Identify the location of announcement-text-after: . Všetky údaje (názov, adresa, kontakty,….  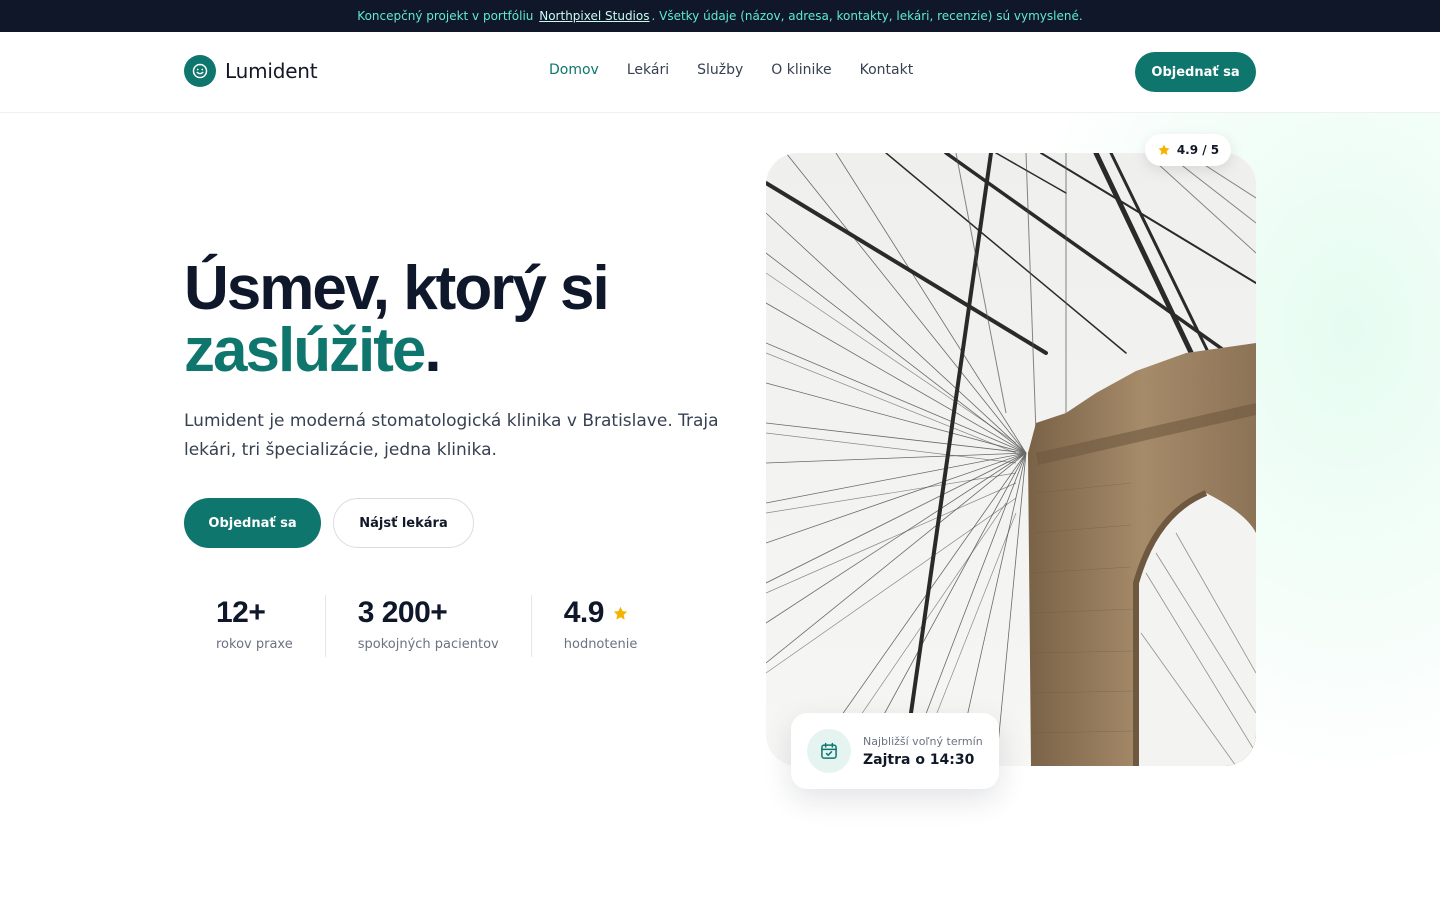
(867, 16).